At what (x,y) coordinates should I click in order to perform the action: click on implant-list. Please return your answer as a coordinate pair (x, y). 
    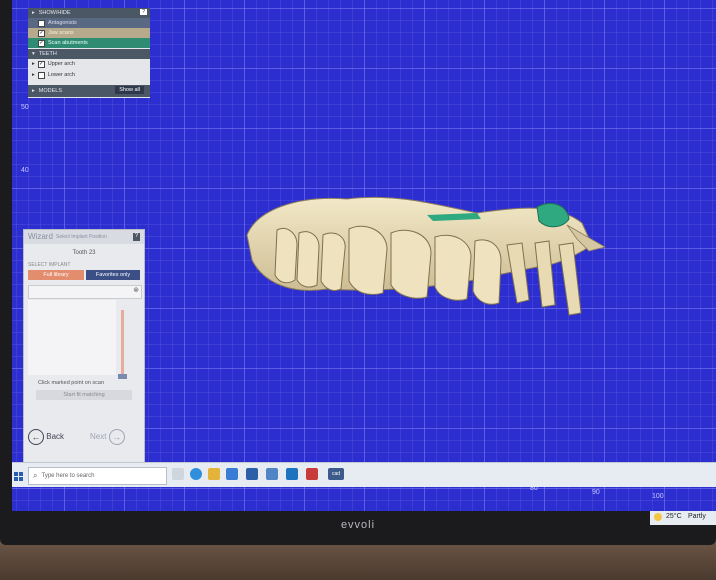
    Looking at the image, I should click on (72, 337).